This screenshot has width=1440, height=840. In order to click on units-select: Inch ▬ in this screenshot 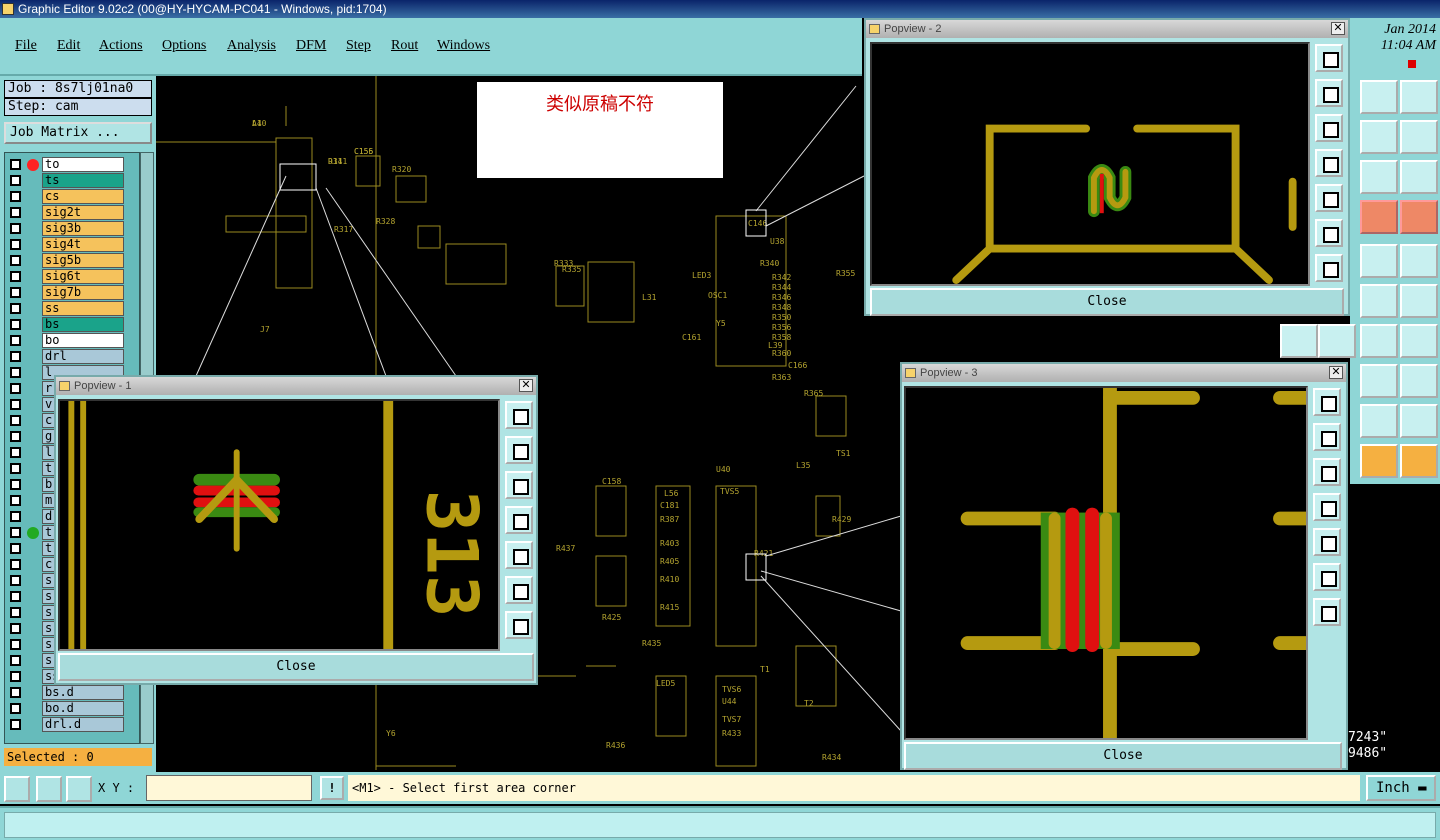, I will do `click(1401, 788)`.